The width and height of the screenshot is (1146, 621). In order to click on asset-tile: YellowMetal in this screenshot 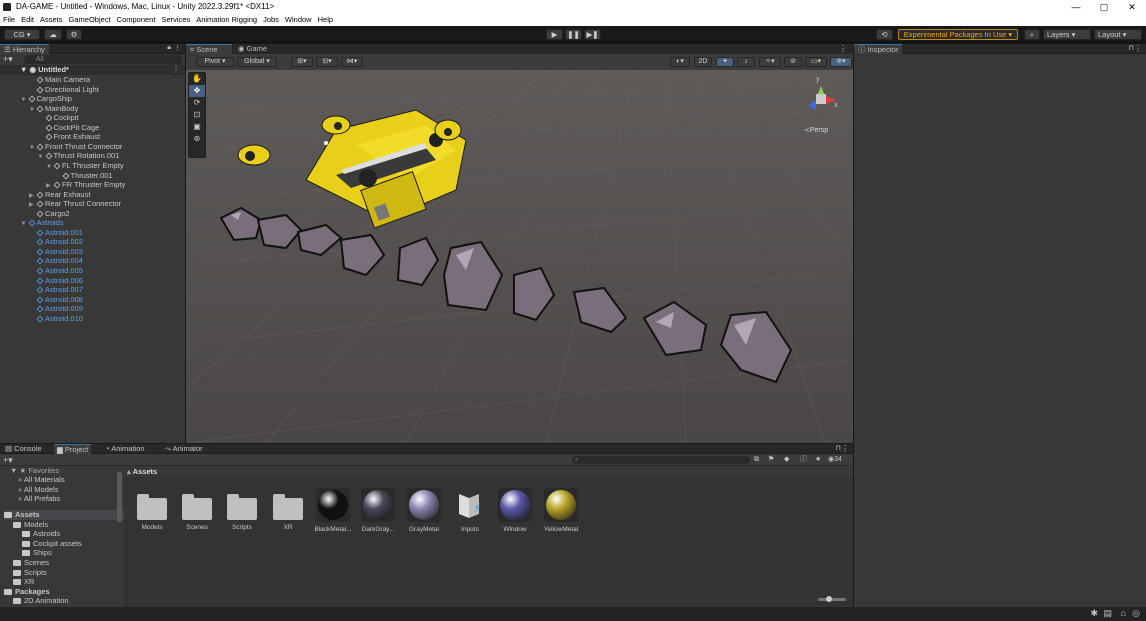, I will do `click(561, 510)`.